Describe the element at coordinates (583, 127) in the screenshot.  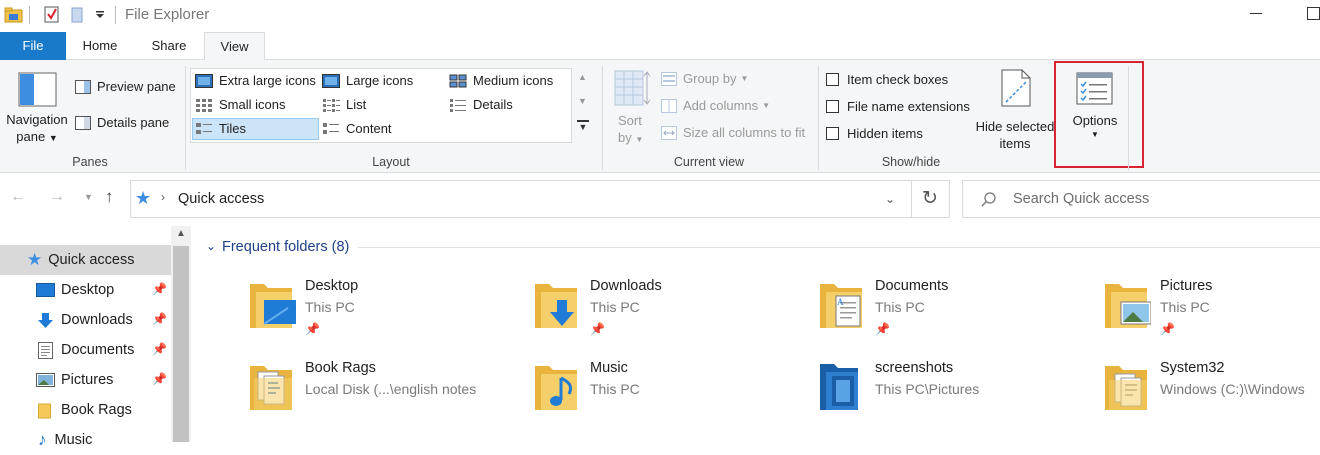
I see `gallery-expand-icon: ▼` at that location.